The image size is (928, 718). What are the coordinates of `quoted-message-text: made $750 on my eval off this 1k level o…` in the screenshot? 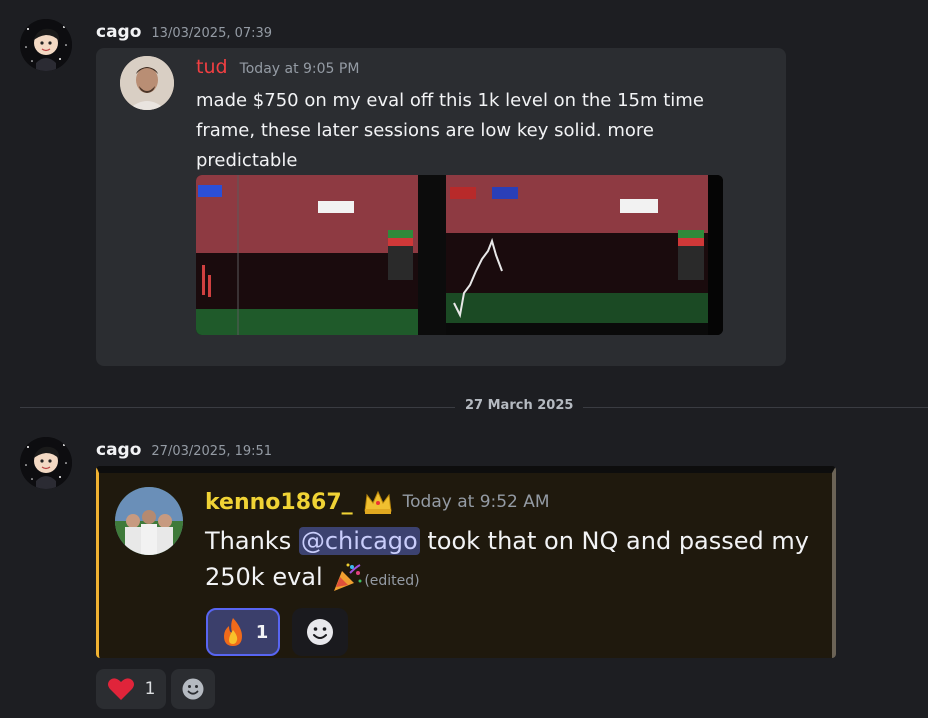 It's located at (450, 130).